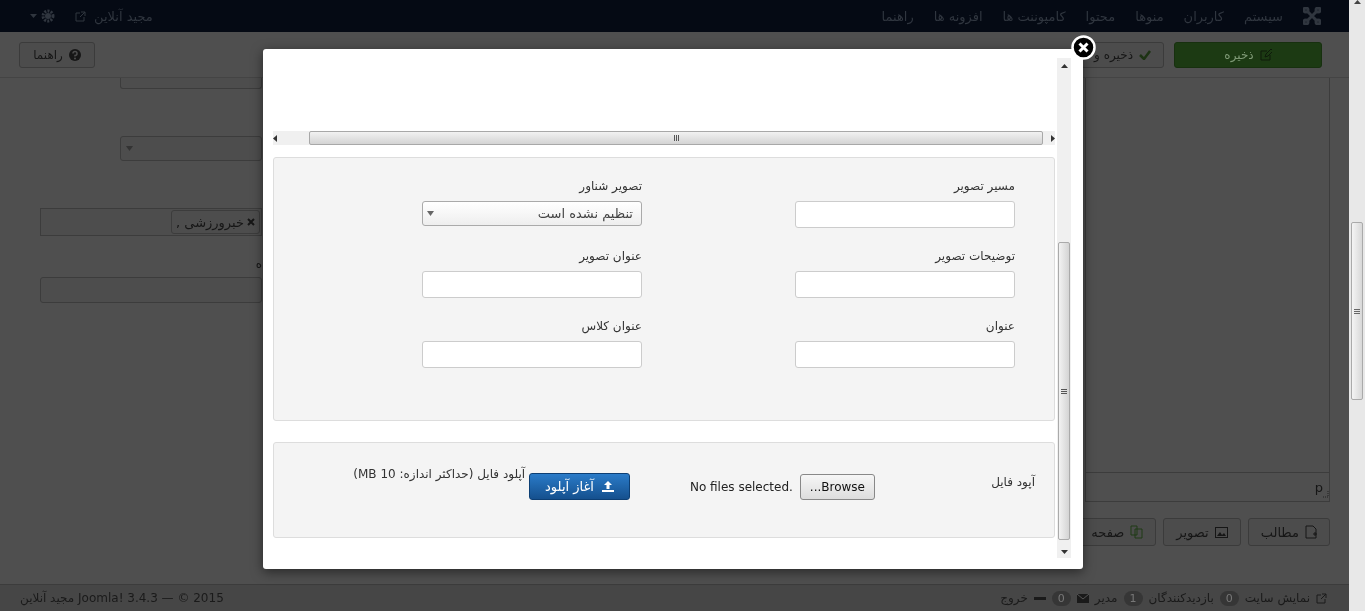 This screenshot has width=1365, height=611. Describe the element at coordinates (251, 222) in the screenshot. I see `remove-icon` at that location.